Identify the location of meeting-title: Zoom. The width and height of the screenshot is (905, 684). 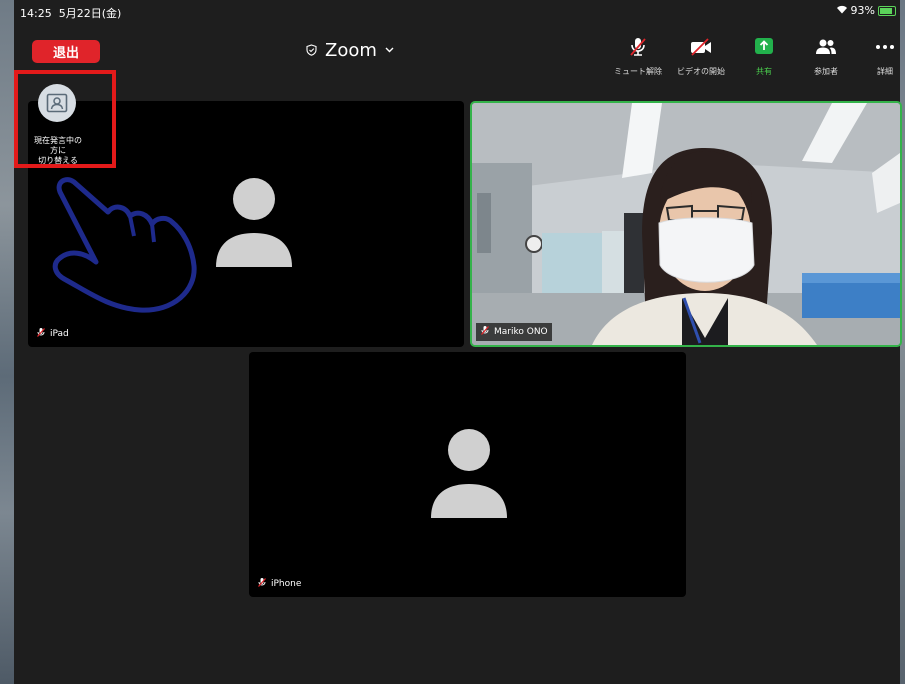
(350, 50).